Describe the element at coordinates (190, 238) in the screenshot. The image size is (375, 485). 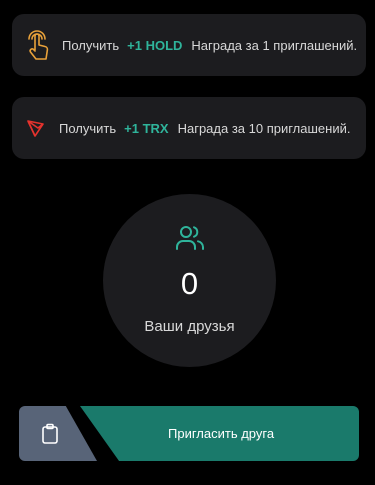
I see `users-icon` at that location.